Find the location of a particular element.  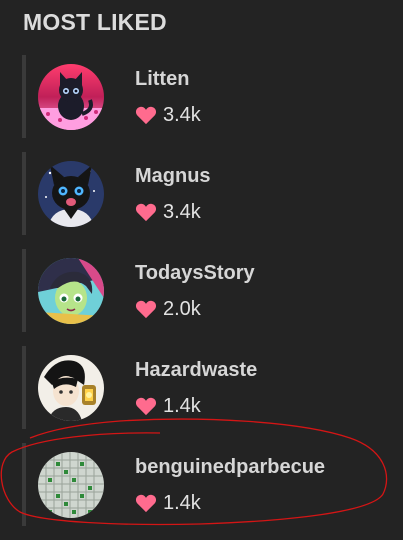

list-item: Magnus 3.4k is located at coordinates (207, 193).